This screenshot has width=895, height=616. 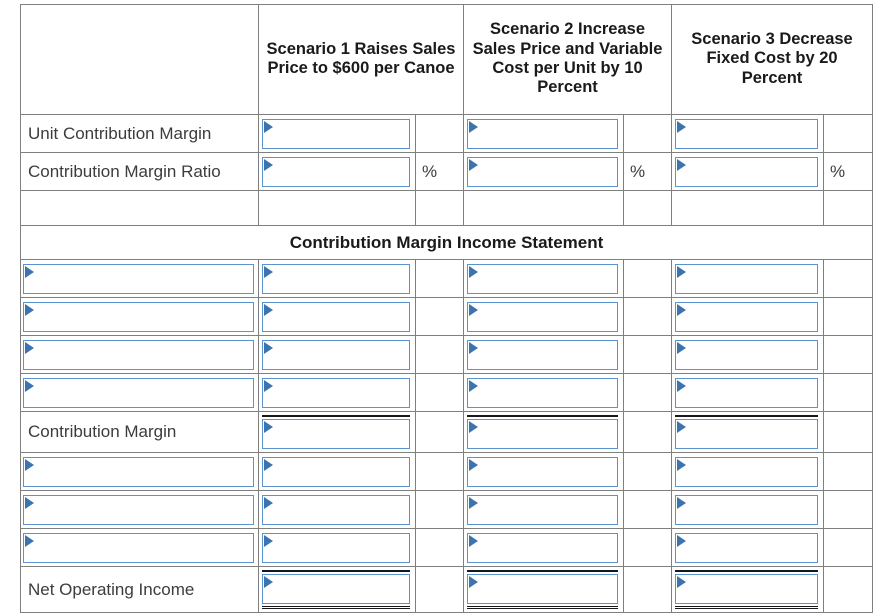 I want to click on statement-2-s1-suffix-cell, so click(x=439, y=354).